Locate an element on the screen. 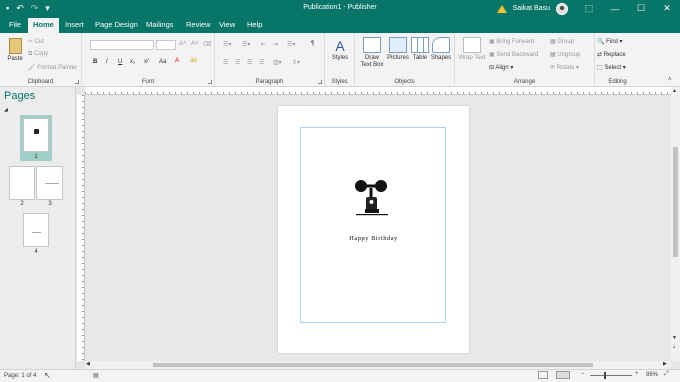 This screenshot has height=382, width=680. line-spacing-icon: ☰▾ is located at coordinates (291, 44).